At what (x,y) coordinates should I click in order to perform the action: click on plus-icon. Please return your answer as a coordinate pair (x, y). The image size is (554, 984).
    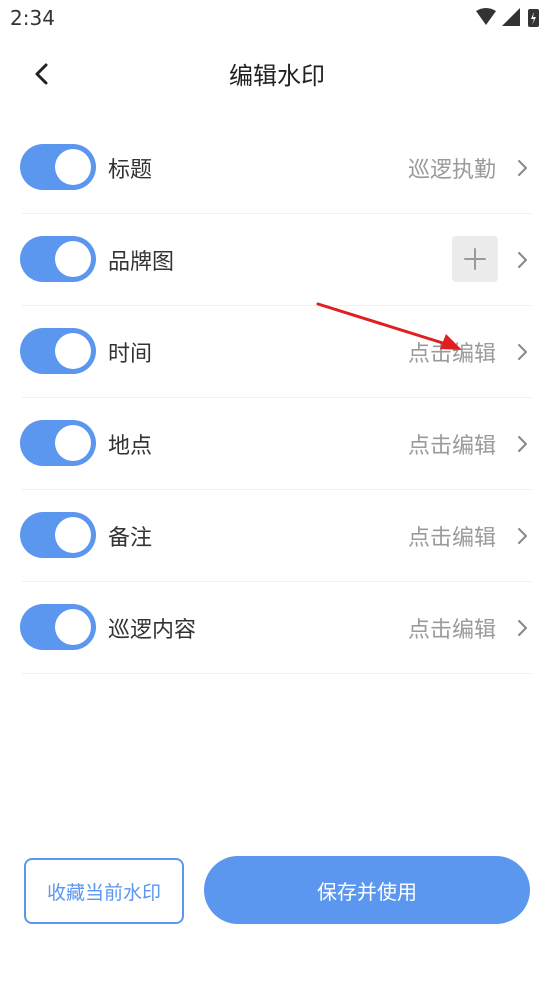
    Looking at the image, I should click on (475, 259).